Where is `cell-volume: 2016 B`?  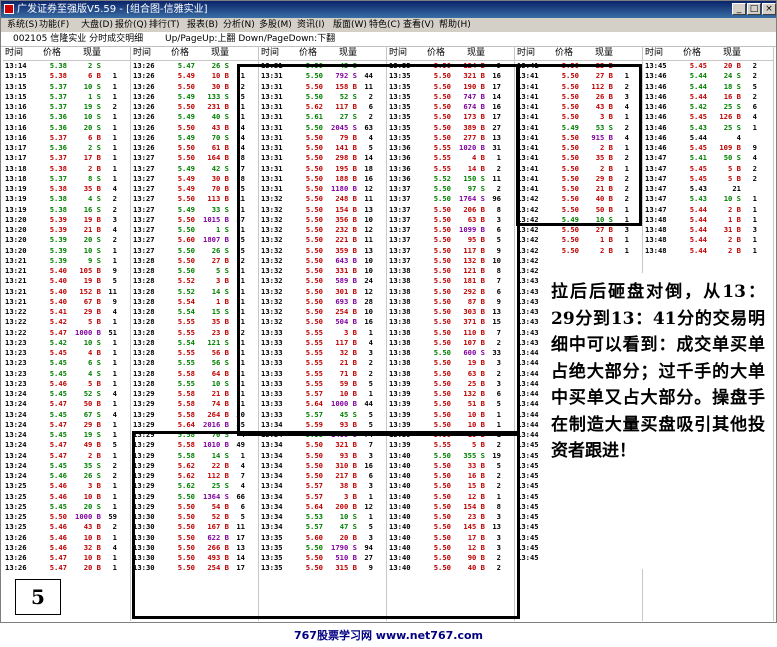 cell-volume: 2016 B is located at coordinates (216, 424).